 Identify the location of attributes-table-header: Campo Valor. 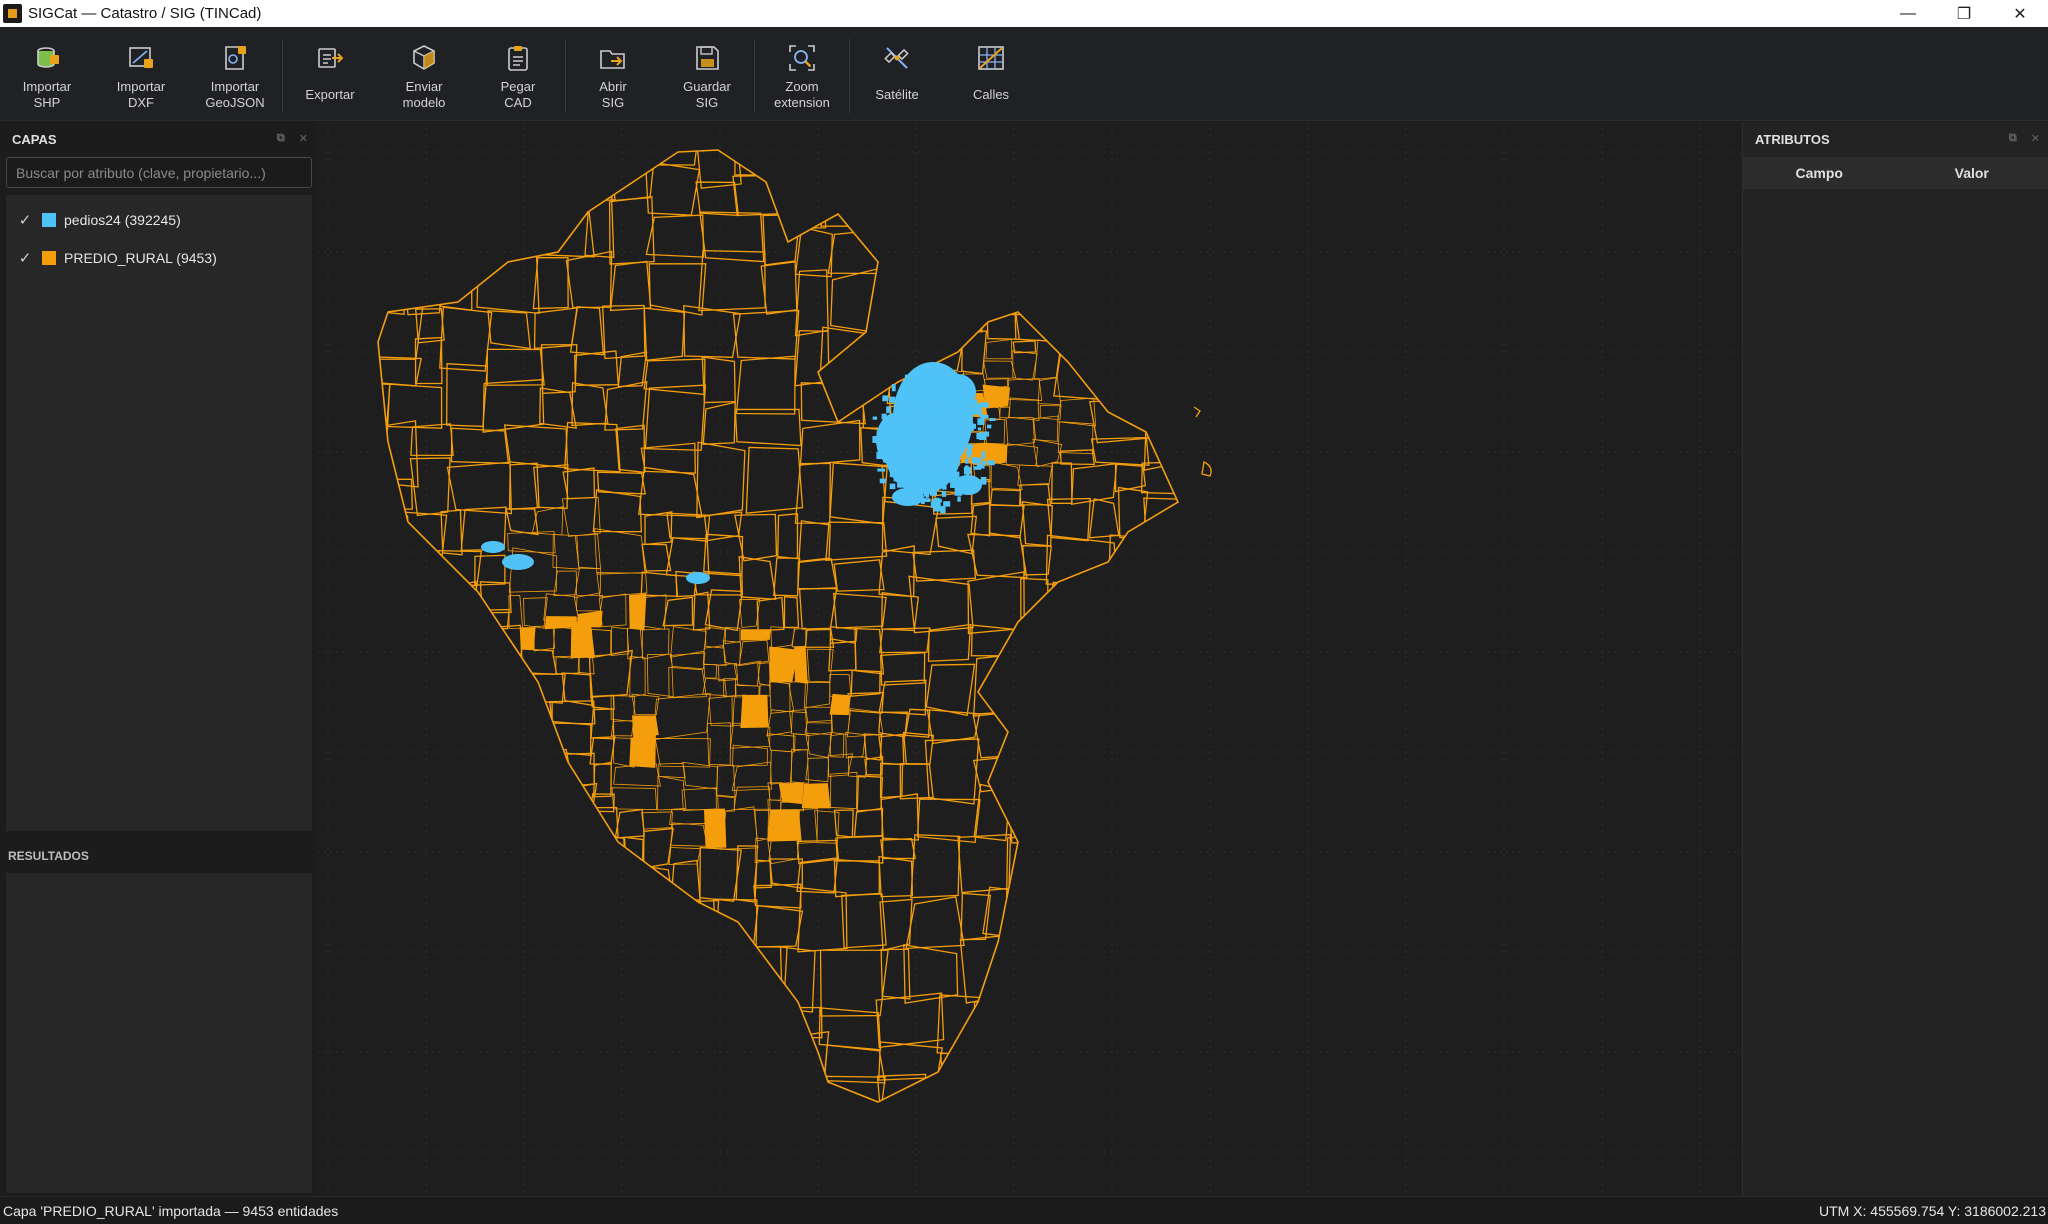
(1895, 173).